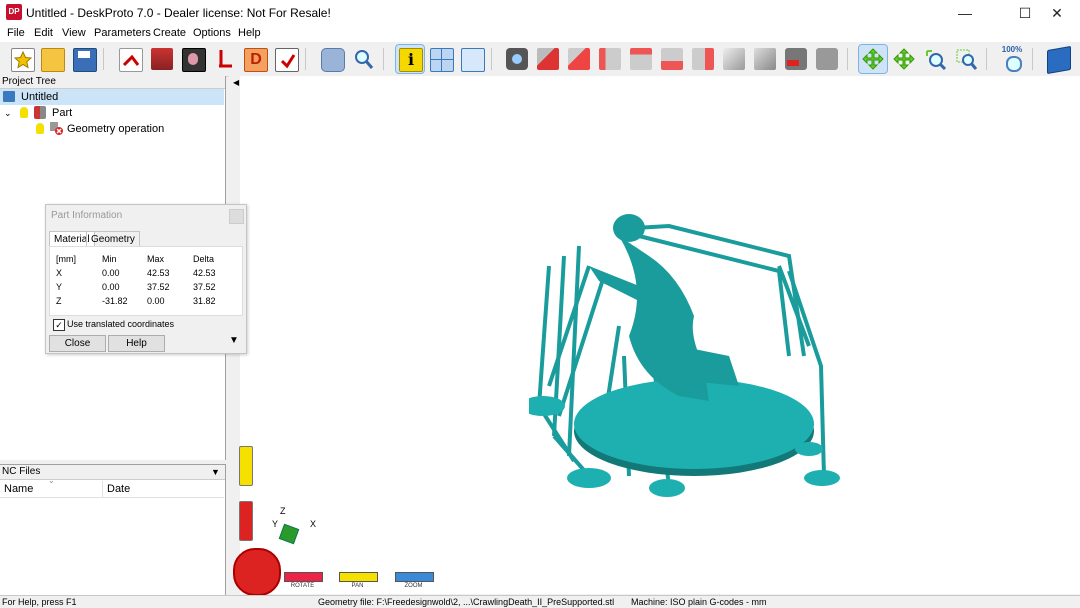 This screenshot has width=1080, height=608. Describe the element at coordinates (51, 480) in the screenshot. I see `sort-indicator-icon: ⌄` at that location.